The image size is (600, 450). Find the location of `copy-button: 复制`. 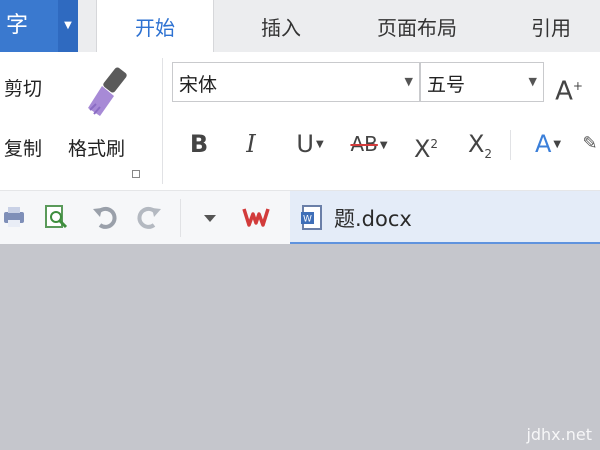

copy-button: 复制 is located at coordinates (23, 147).